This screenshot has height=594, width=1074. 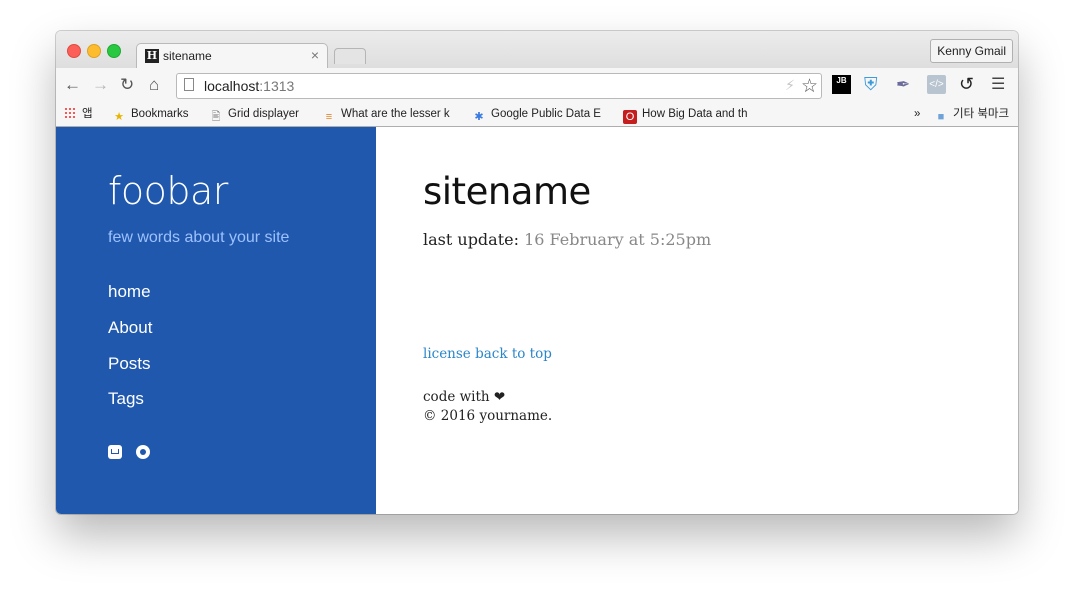 What do you see at coordinates (263, 114) in the screenshot?
I see `bookmark-label: Grid displayer` at bounding box center [263, 114].